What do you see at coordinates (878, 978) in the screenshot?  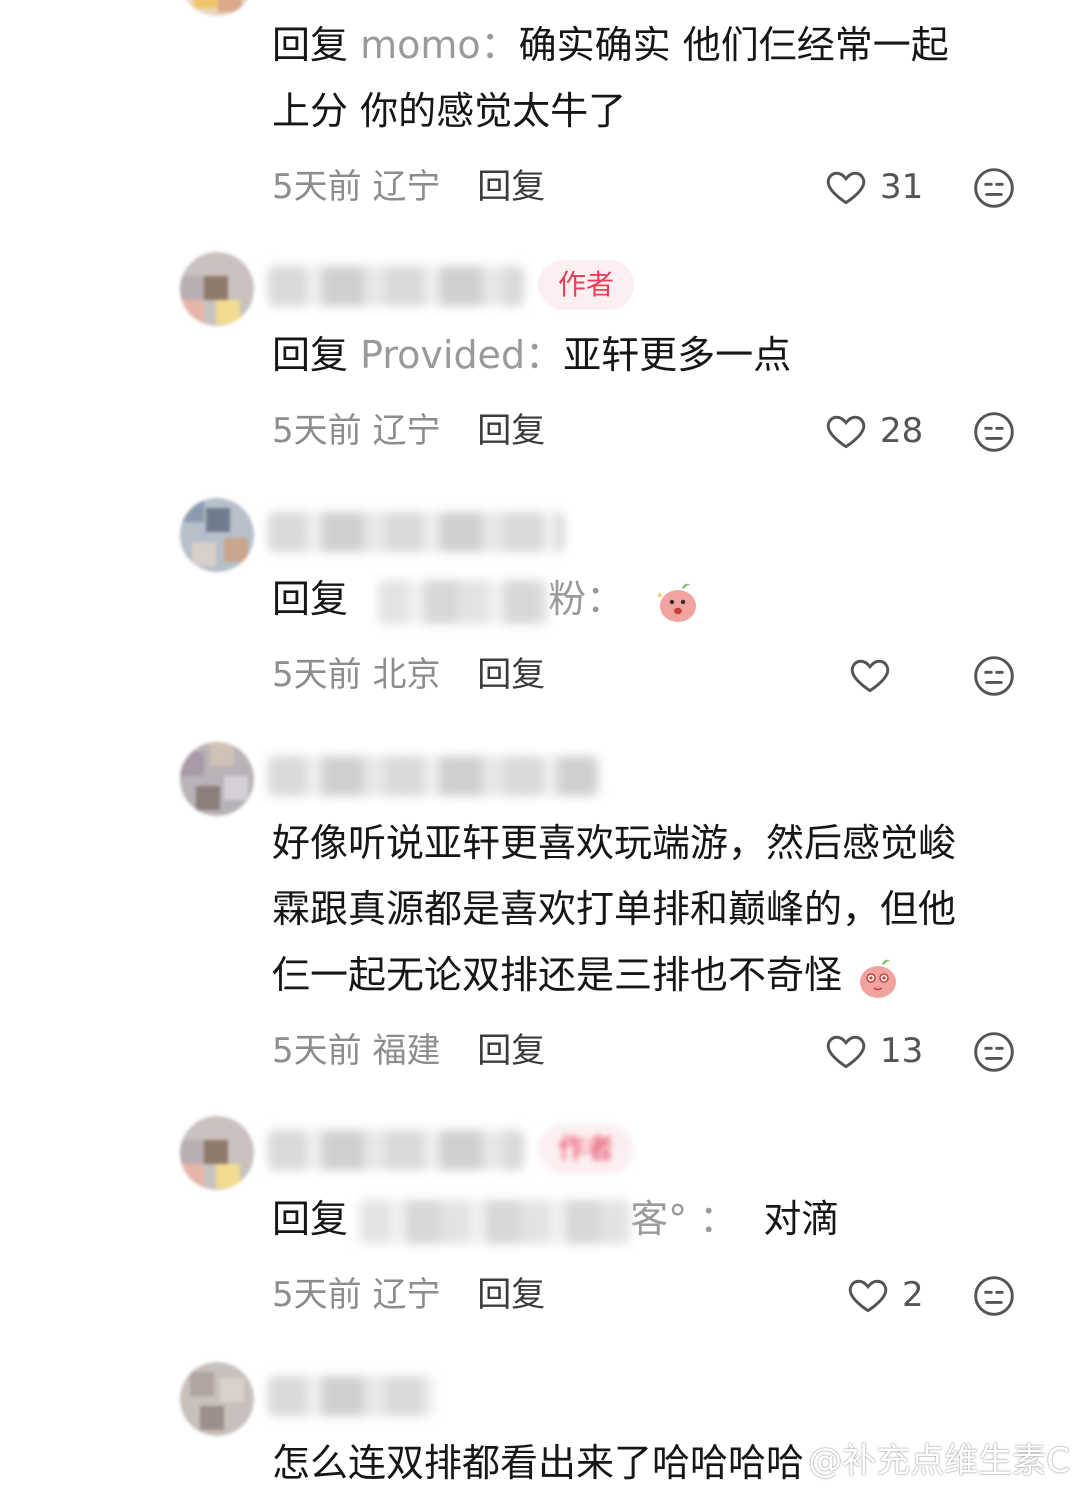 I see `pink-peach-blush-sticker-icon` at bounding box center [878, 978].